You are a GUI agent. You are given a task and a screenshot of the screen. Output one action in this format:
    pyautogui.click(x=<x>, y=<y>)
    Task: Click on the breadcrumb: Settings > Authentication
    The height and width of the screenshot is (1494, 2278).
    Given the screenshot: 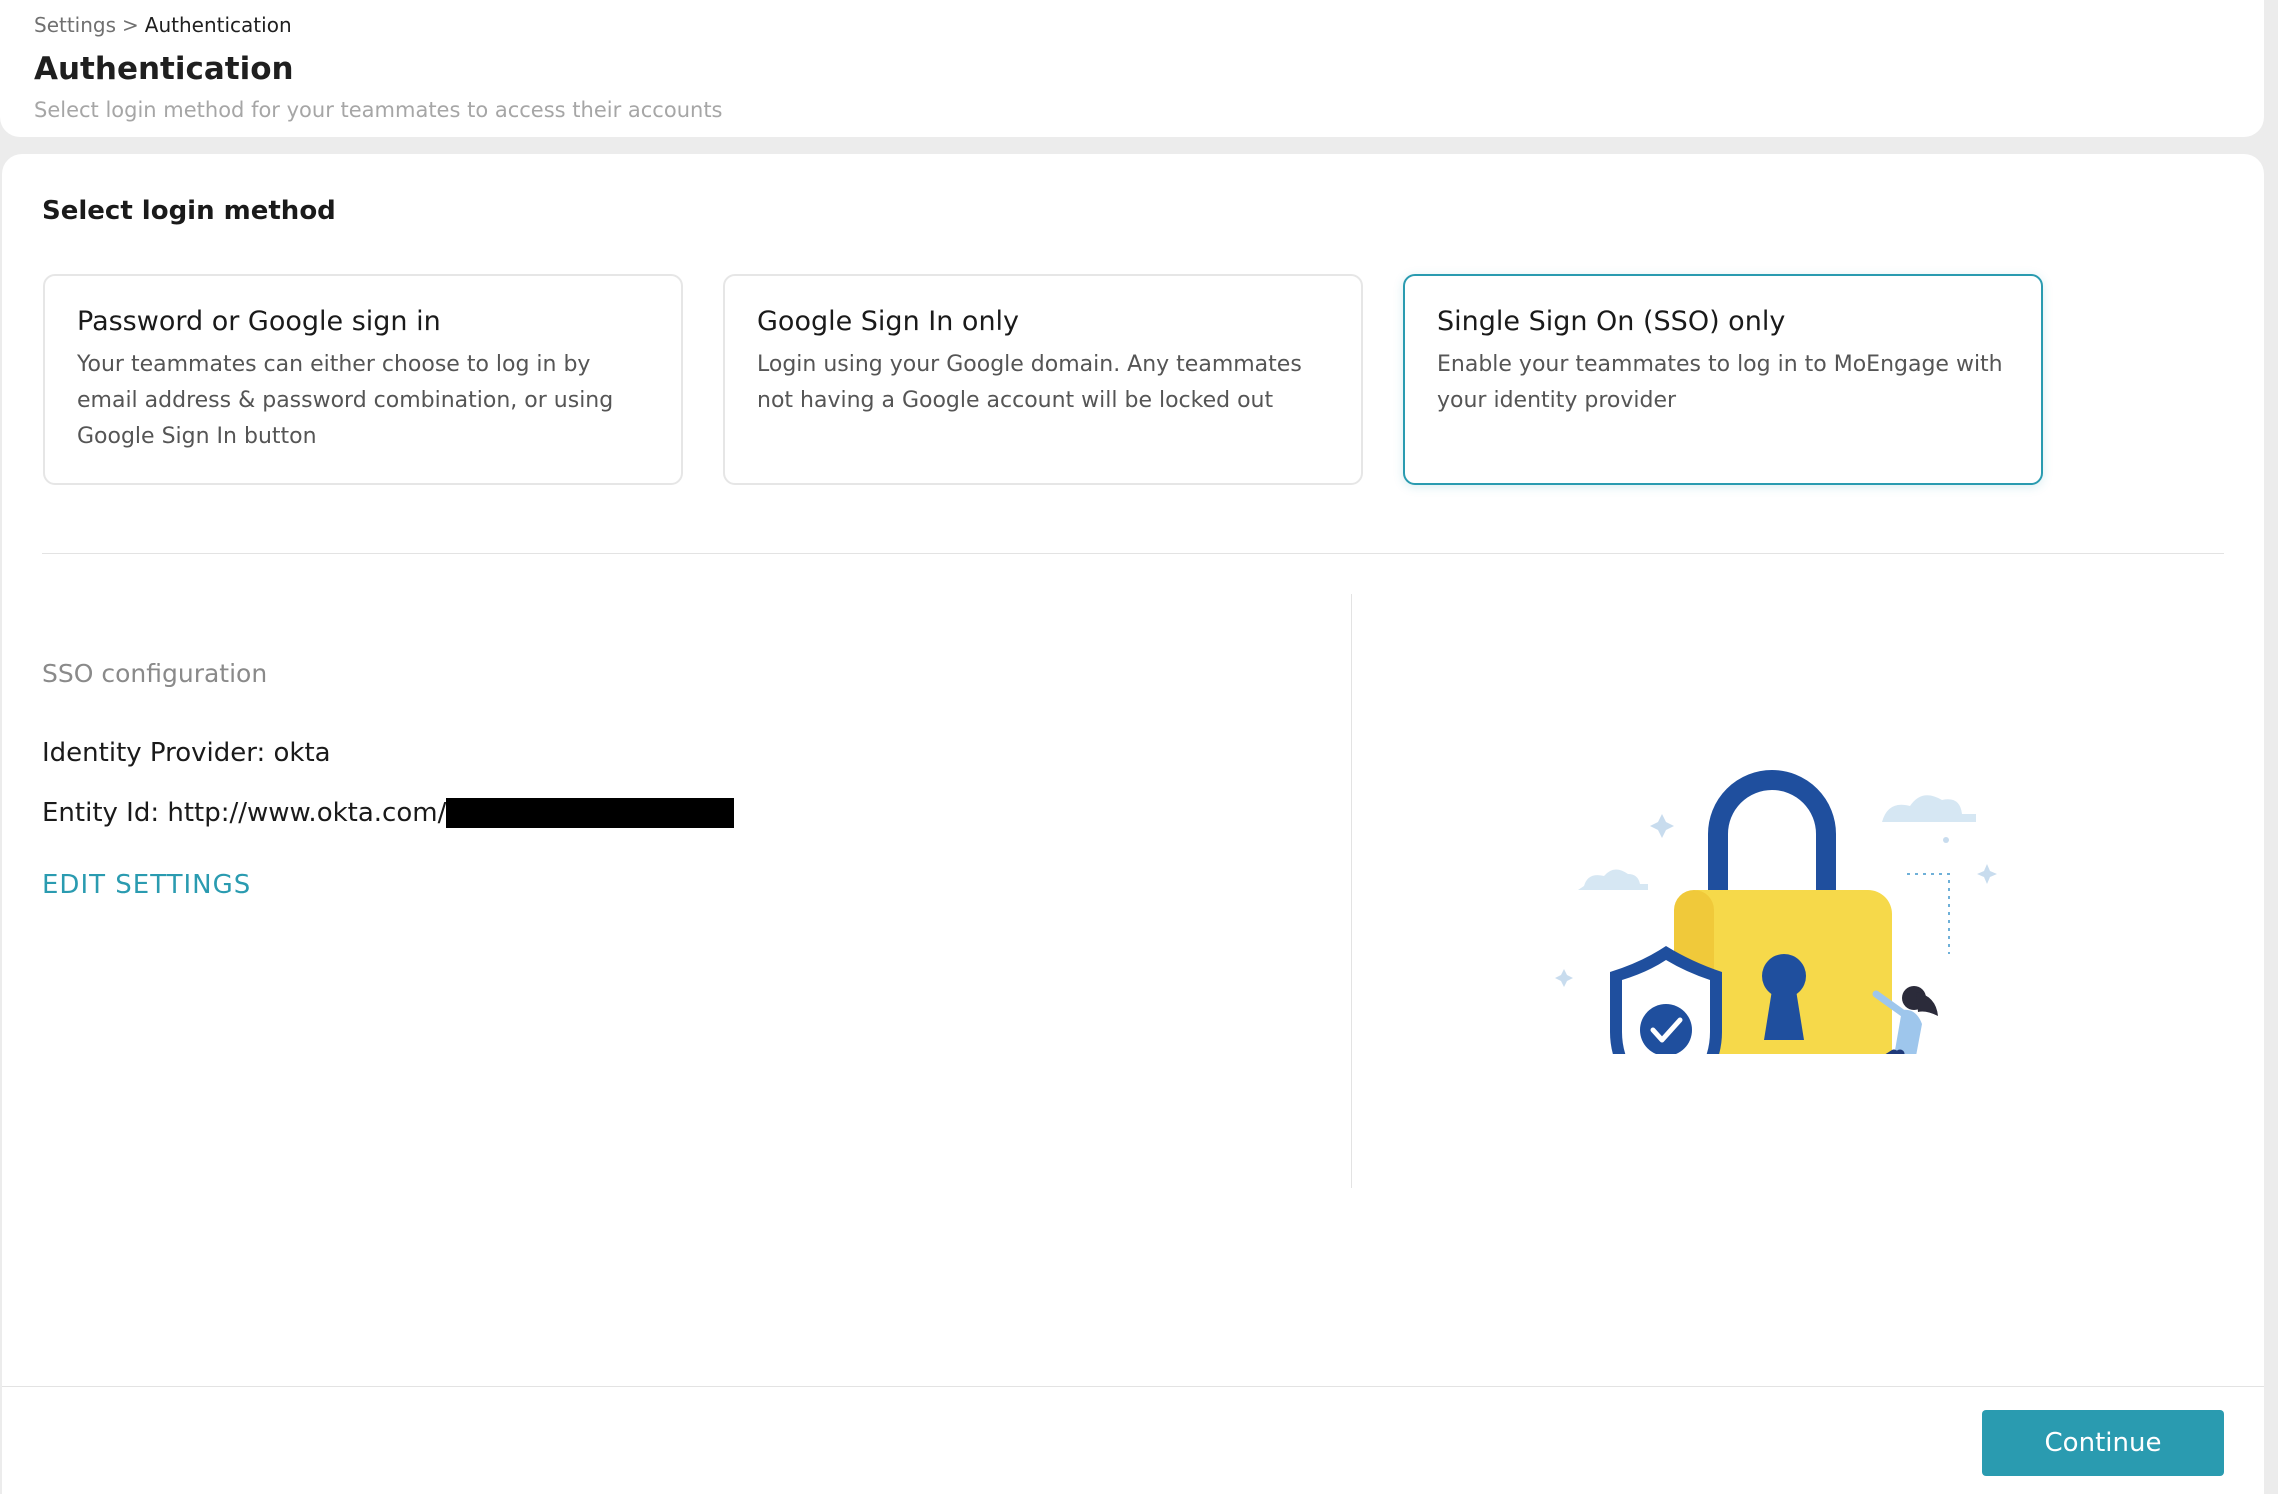 What is the action you would take?
    pyautogui.click(x=163, y=25)
    